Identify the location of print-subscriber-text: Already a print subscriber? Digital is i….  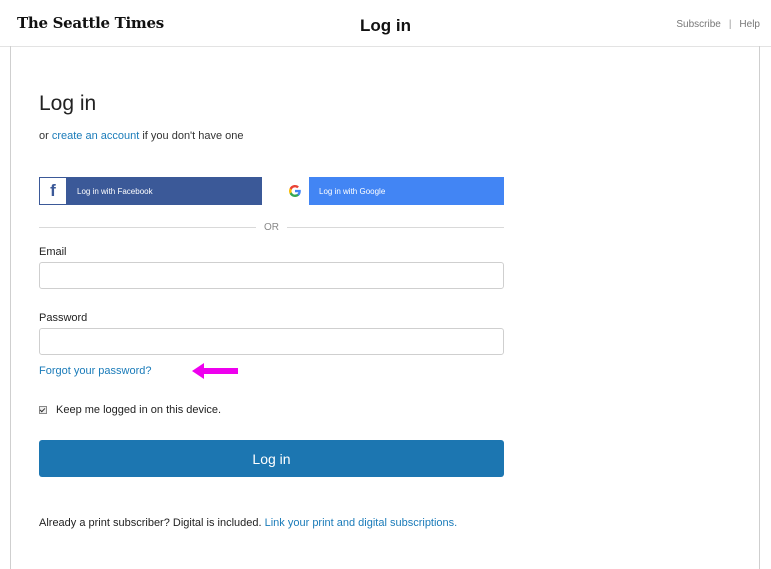
(274, 523).